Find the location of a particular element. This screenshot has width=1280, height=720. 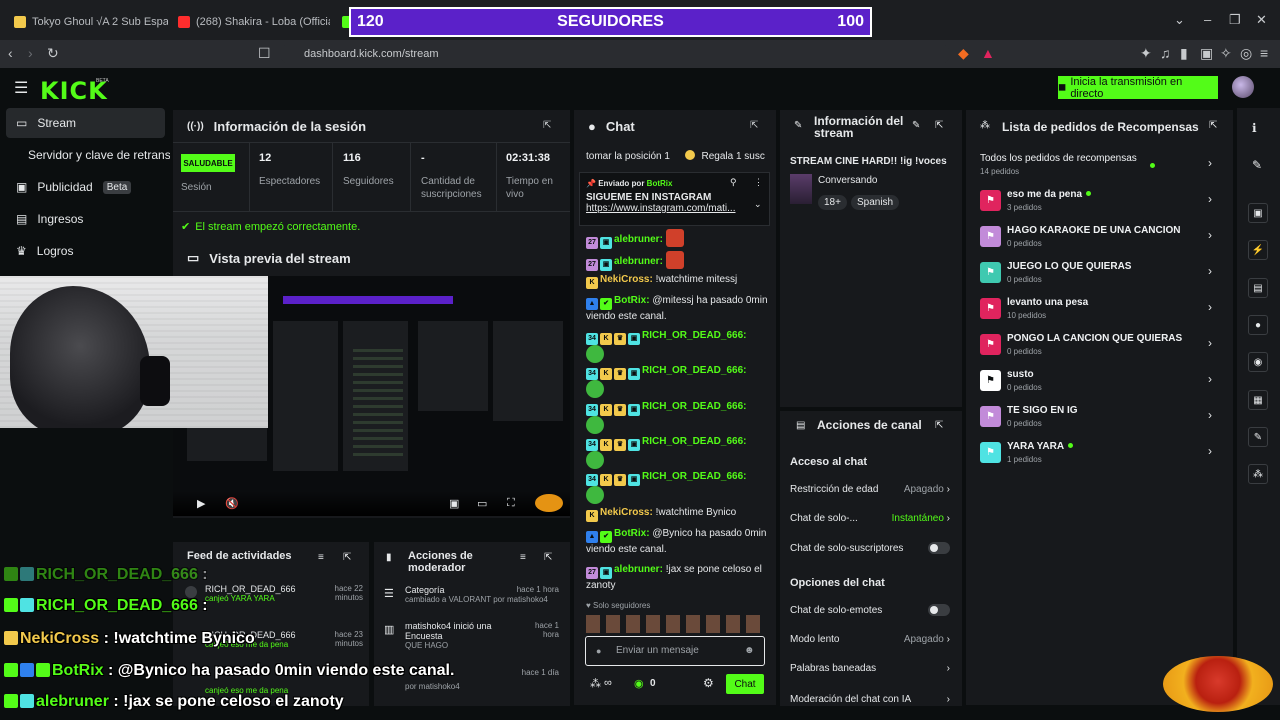

setting-subs-only: Chat de solo-suscriptores is located at coordinates (870, 548).